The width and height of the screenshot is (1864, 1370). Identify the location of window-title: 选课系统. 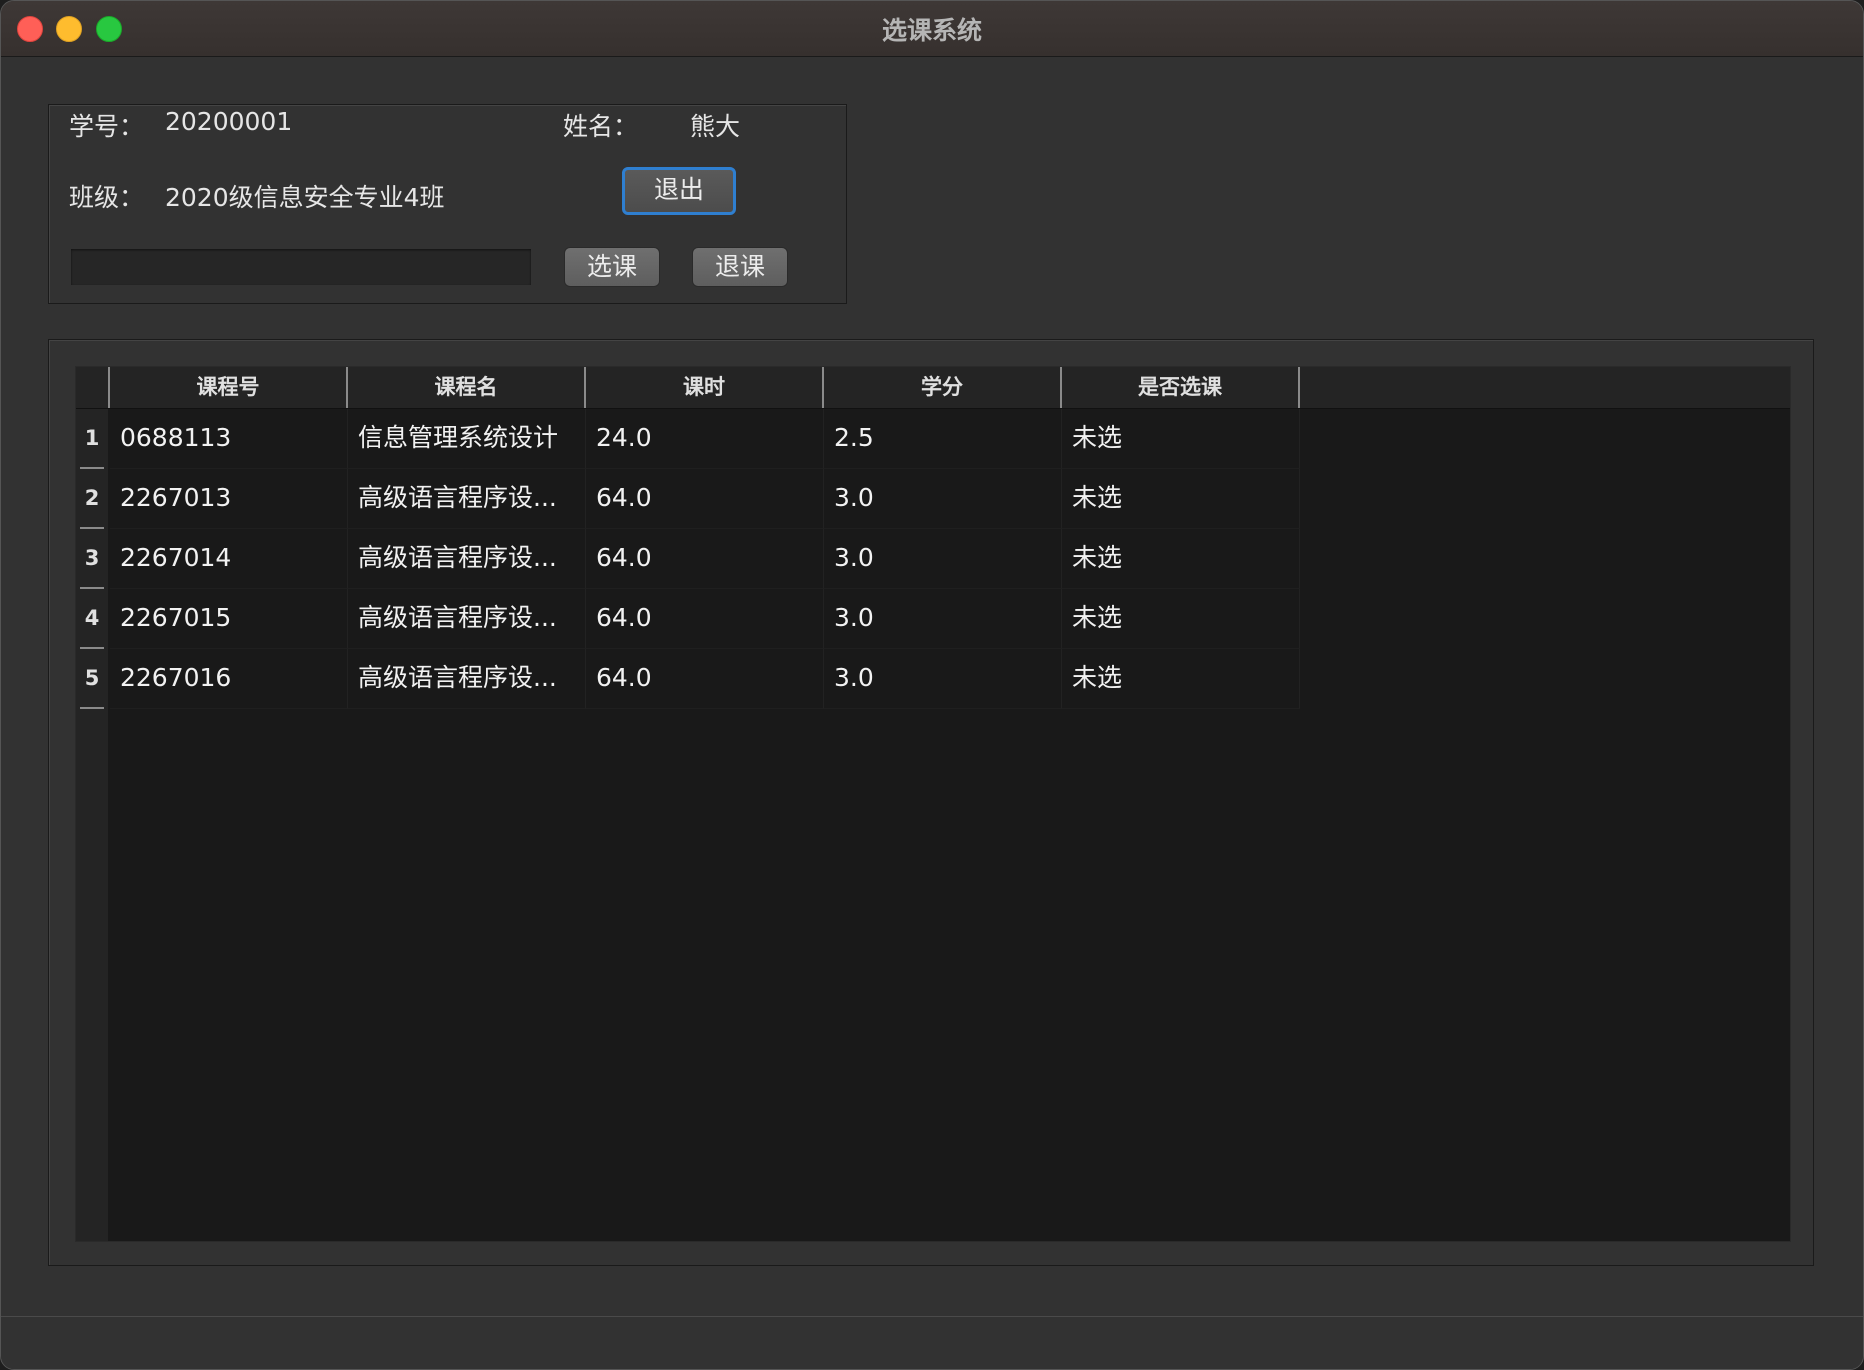
(931, 30).